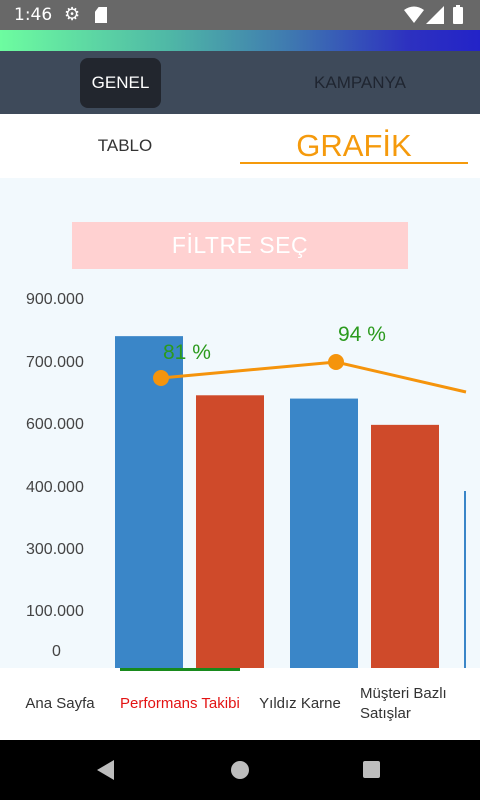 Image resolution: width=480 pixels, height=800 pixels. What do you see at coordinates (55, 299) in the screenshot?
I see `y-tick-label: 900.000` at bounding box center [55, 299].